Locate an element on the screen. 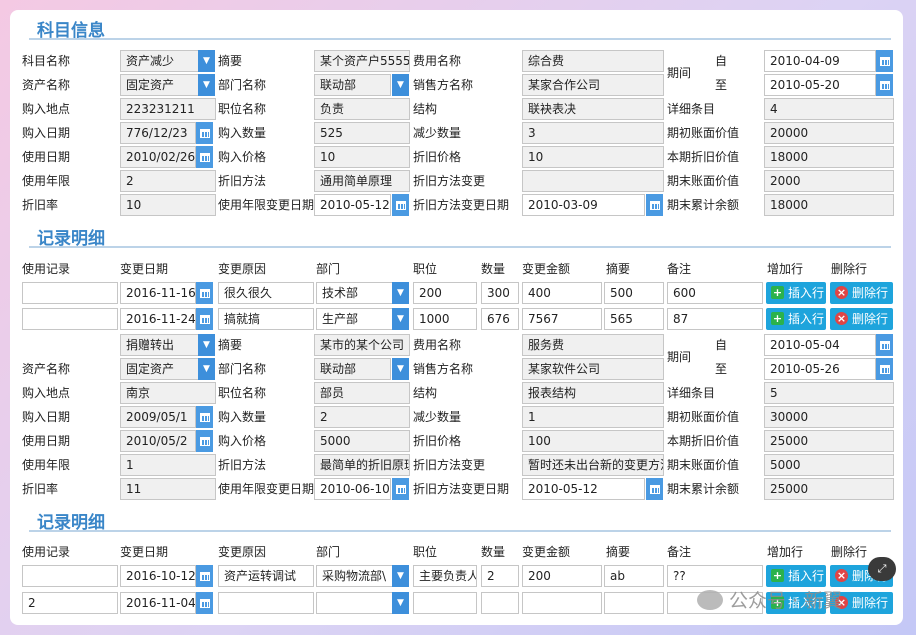  purchase-place-field: 223231211 is located at coordinates (168, 109).